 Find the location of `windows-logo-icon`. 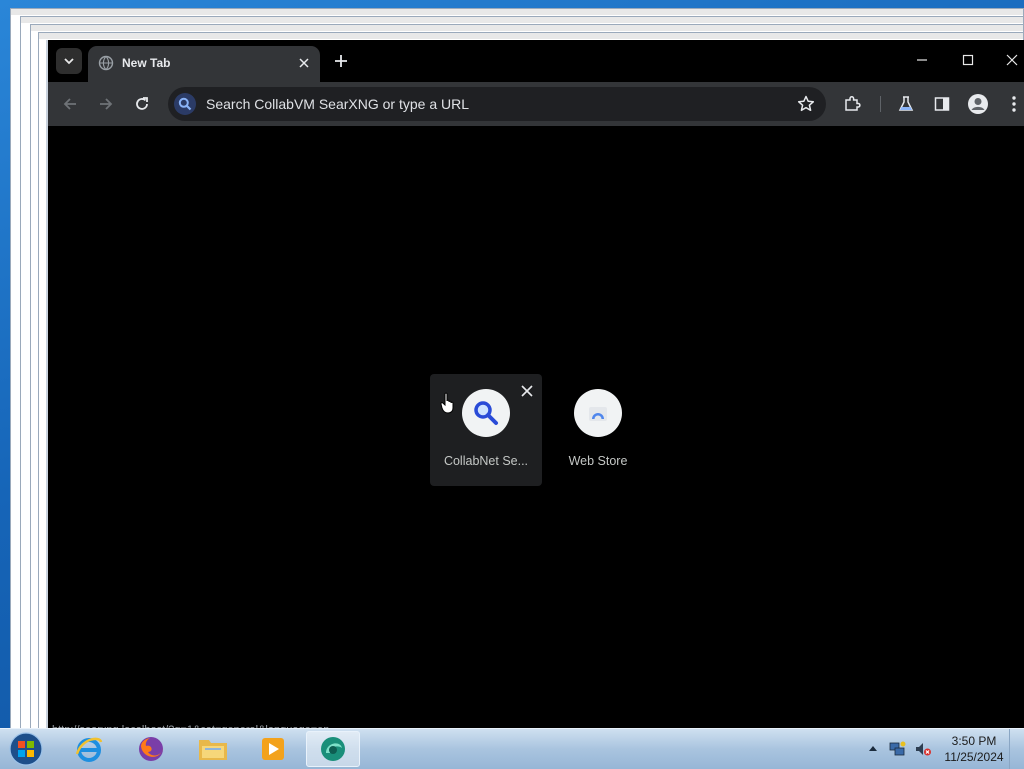

windows-logo-icon is located at coordinates (26, 749).